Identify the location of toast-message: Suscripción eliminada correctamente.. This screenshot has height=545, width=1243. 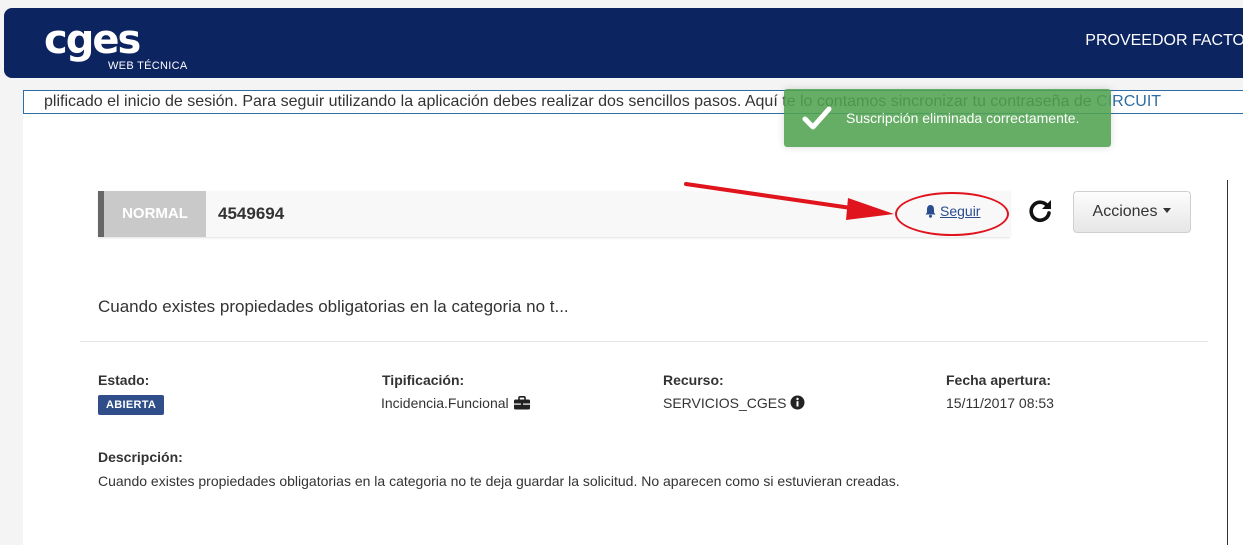
(963, 118).